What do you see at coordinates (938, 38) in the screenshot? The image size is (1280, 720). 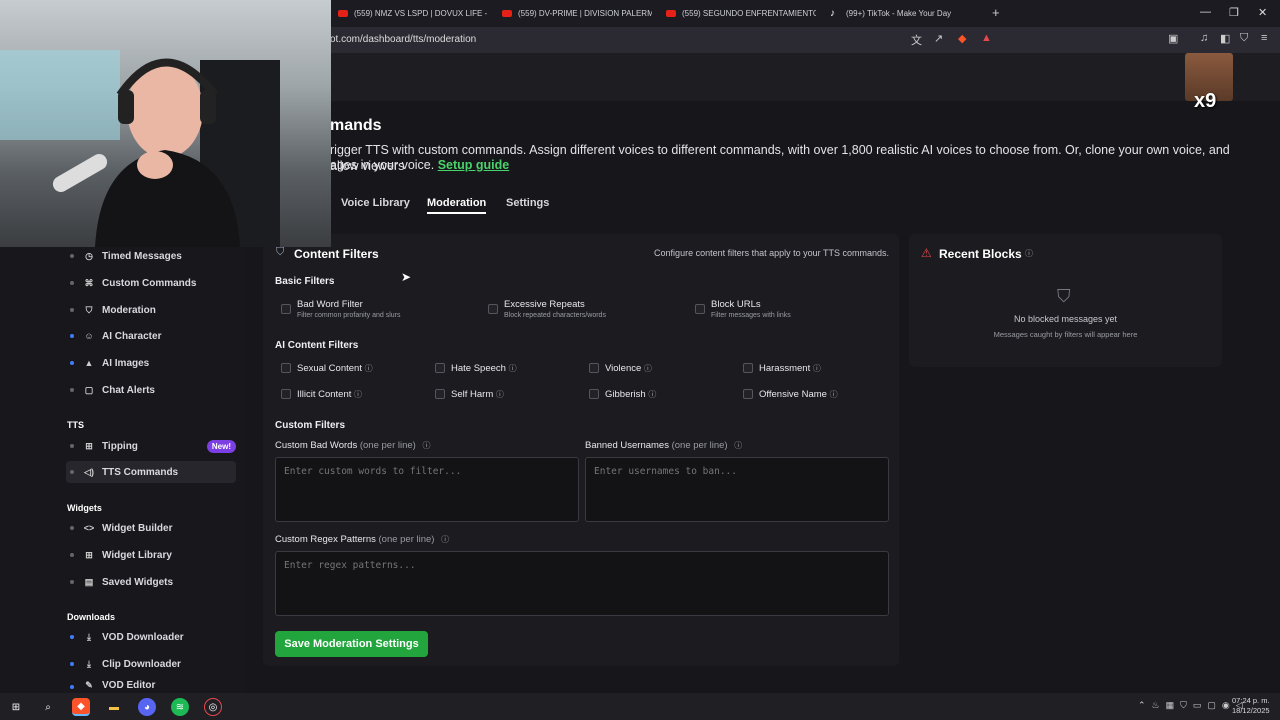 I see `share-icon: ↗` at bounding box center [938, 38].